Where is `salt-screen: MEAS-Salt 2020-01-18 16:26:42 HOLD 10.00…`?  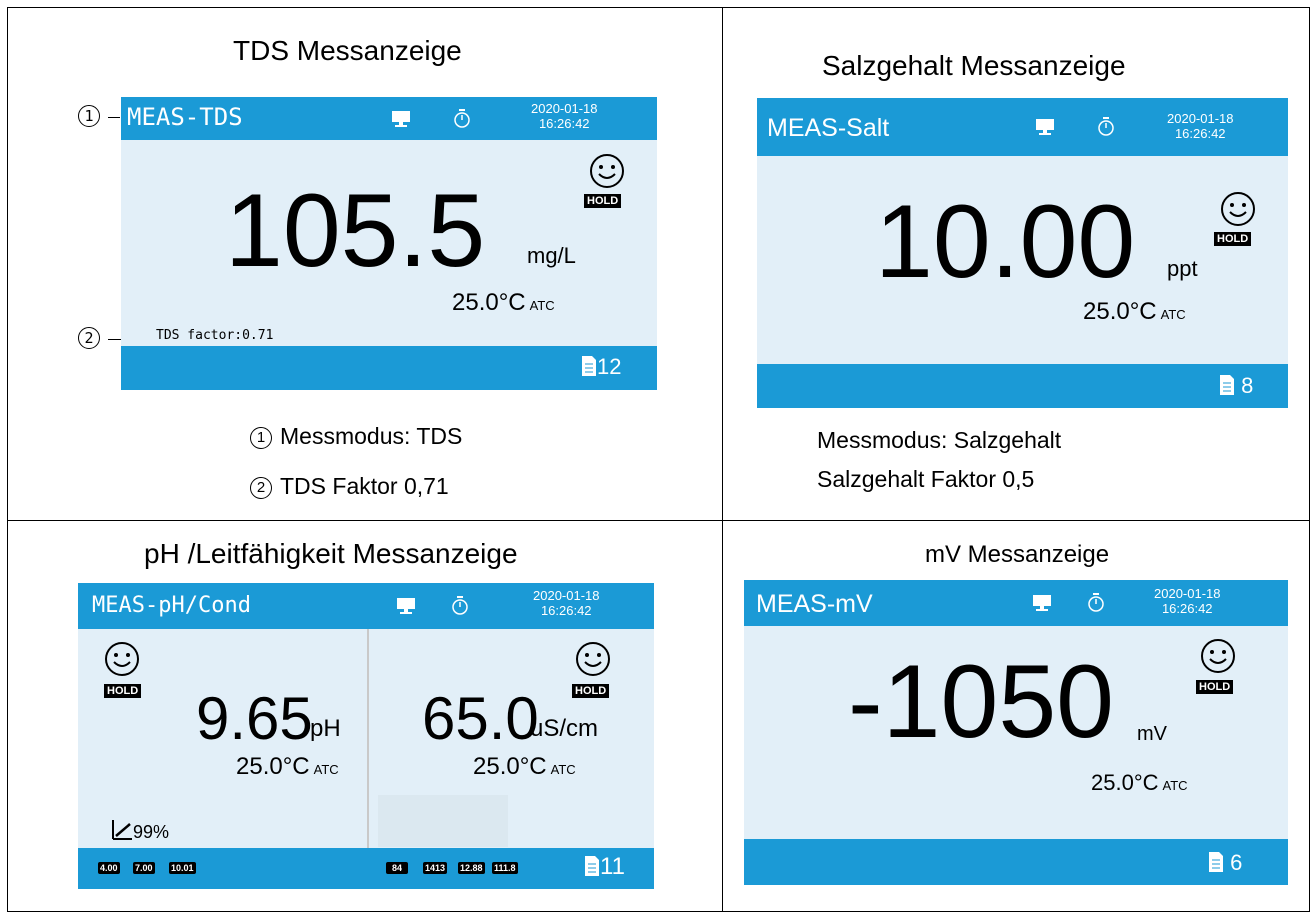
salt-screen: MEAS-Salt 2020-01-18 16:26:42 HOLD 10.00… is located at coordinates (1022, 253).